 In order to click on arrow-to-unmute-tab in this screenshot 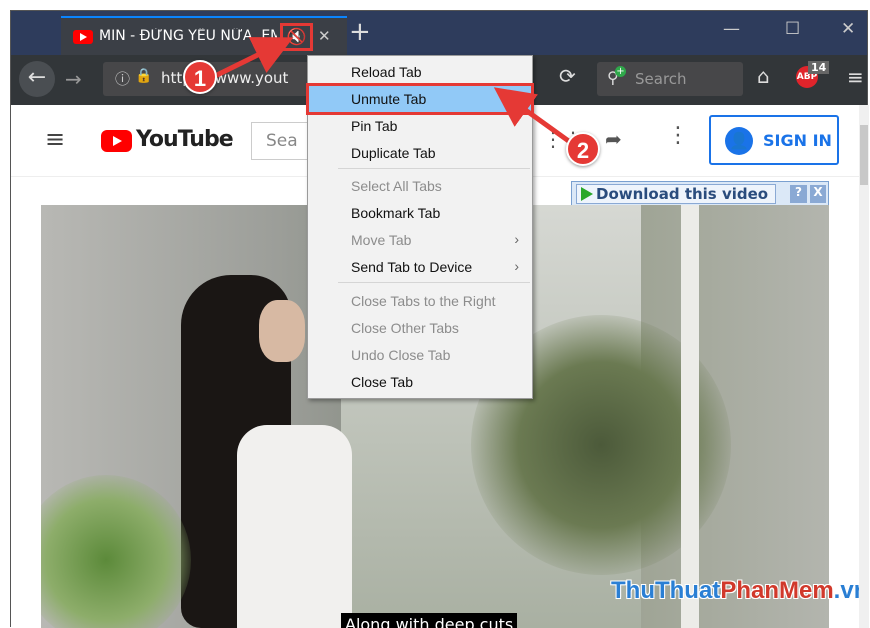, I will do `click(532, 116)`.